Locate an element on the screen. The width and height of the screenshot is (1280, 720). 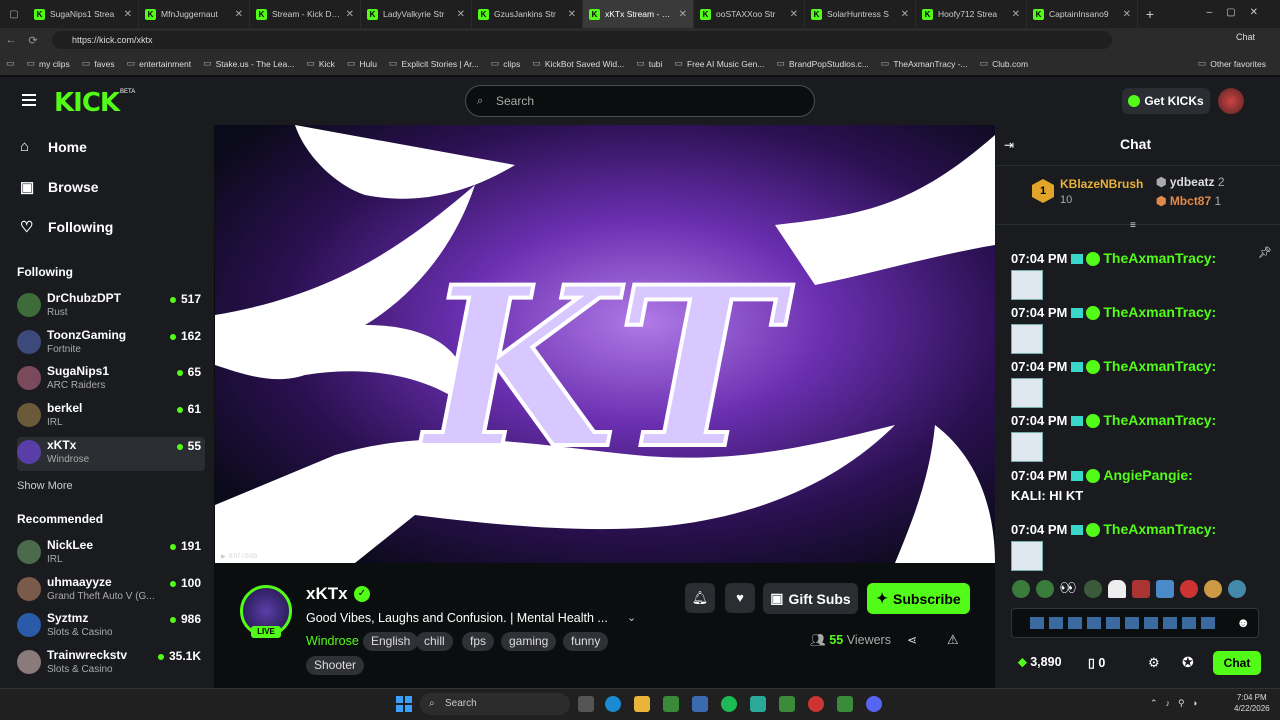
system-tray-icons: ⌃♪⚲◗ is located at coordinates (1178, 703).